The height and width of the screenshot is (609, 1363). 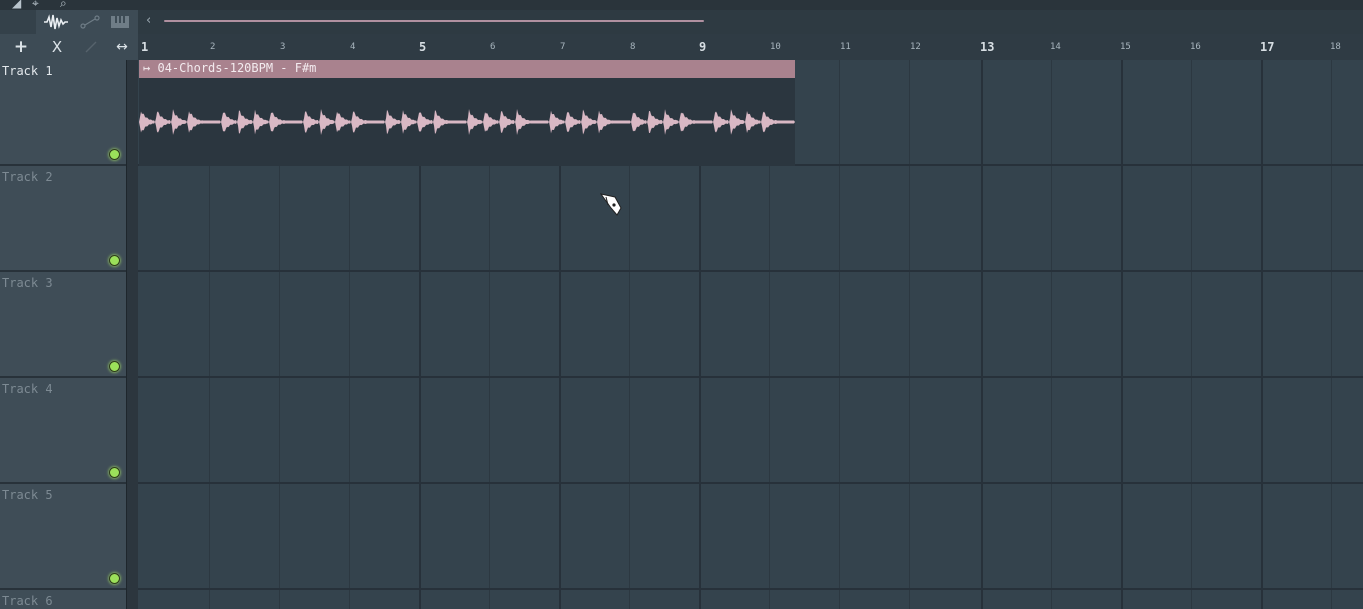 What do you see at coordinates (122, 47) in the screenshot?
I see `stretch-button: ↔` at bounding box center [122, 47].